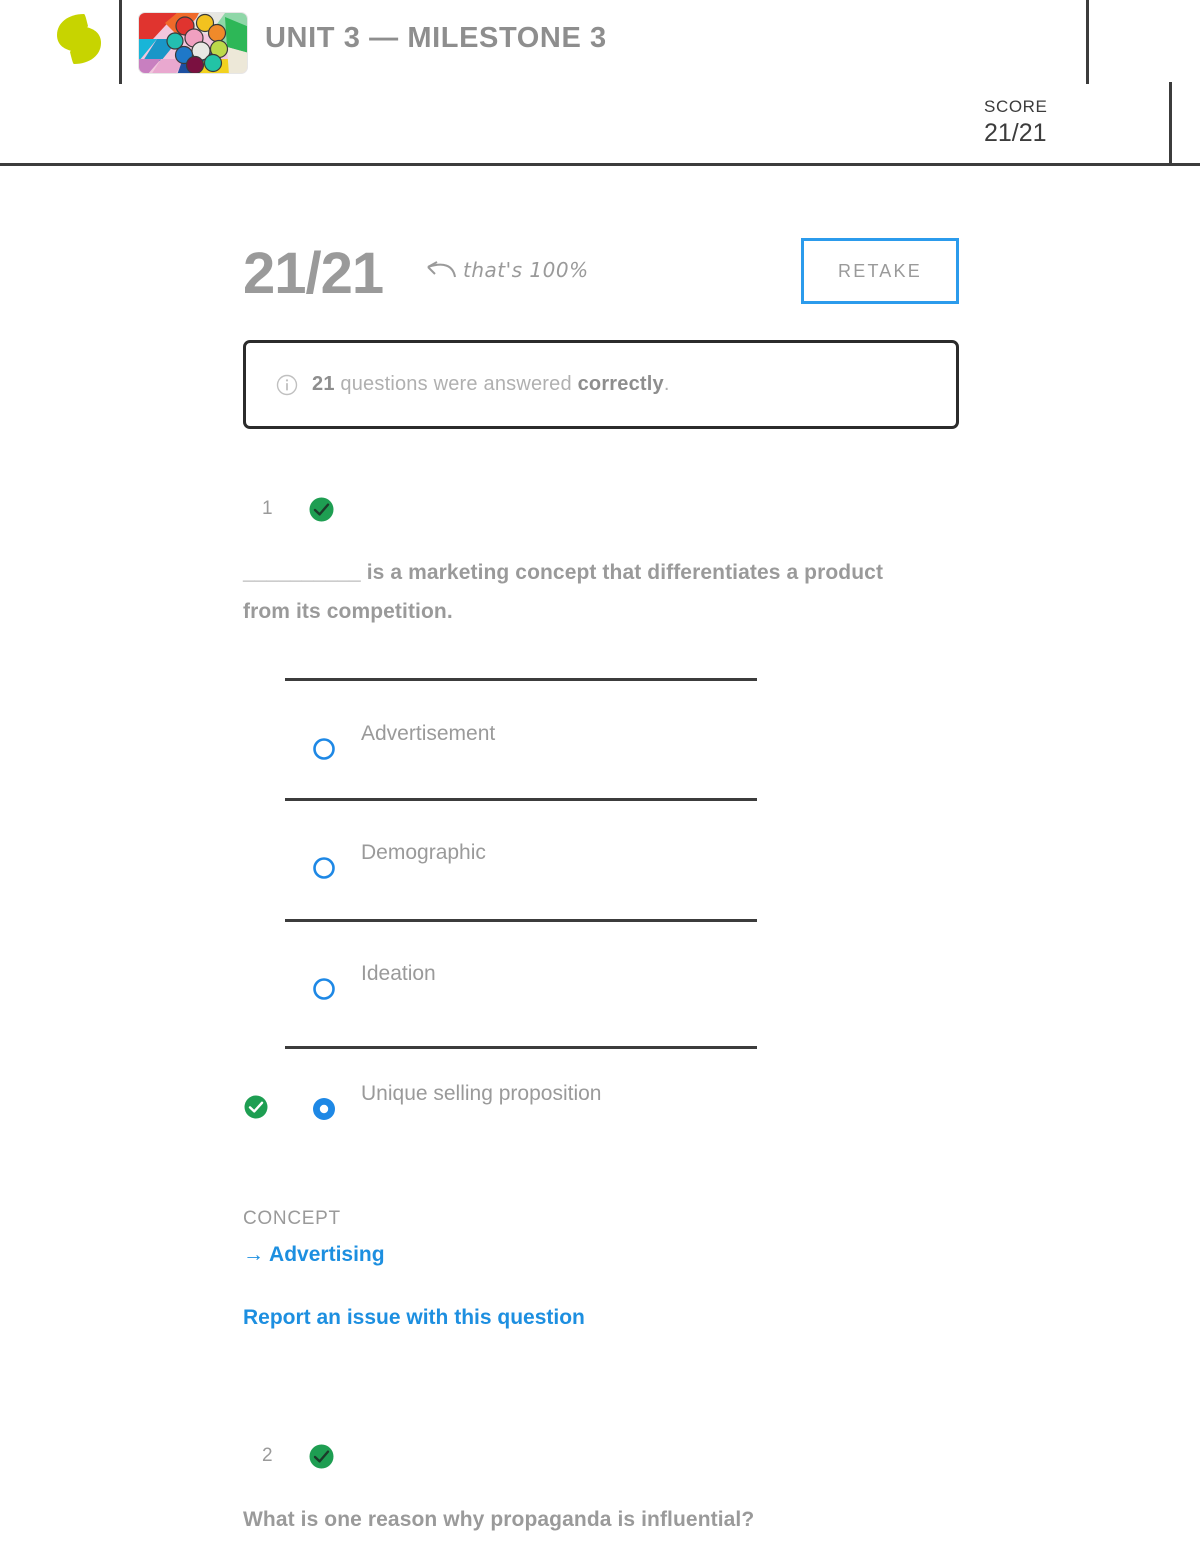 This screenshot has height=1553, width=1200. Describe the element at coordinates (1016, 106) in the screenshot. I see `score-label: SCORE` at that location.